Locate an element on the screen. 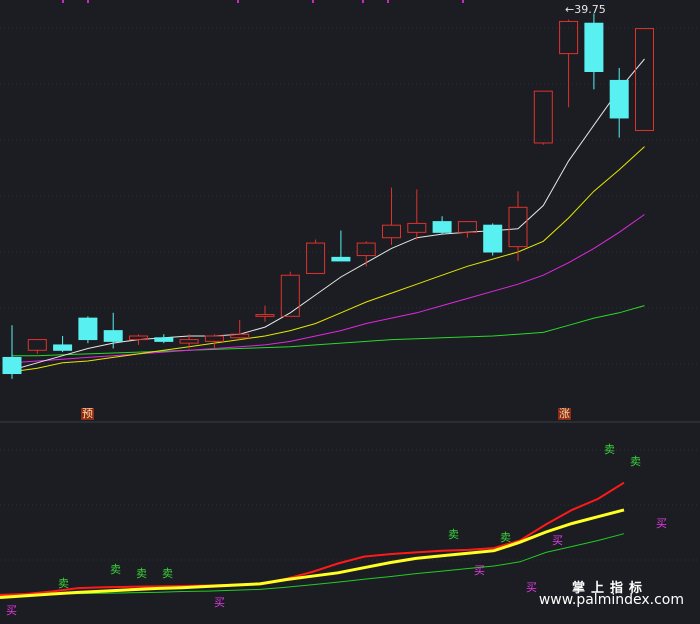 The height and width of the screenshot is (624, 700). peak-price-label: ←39.75 is located at coordinates (585, 9).